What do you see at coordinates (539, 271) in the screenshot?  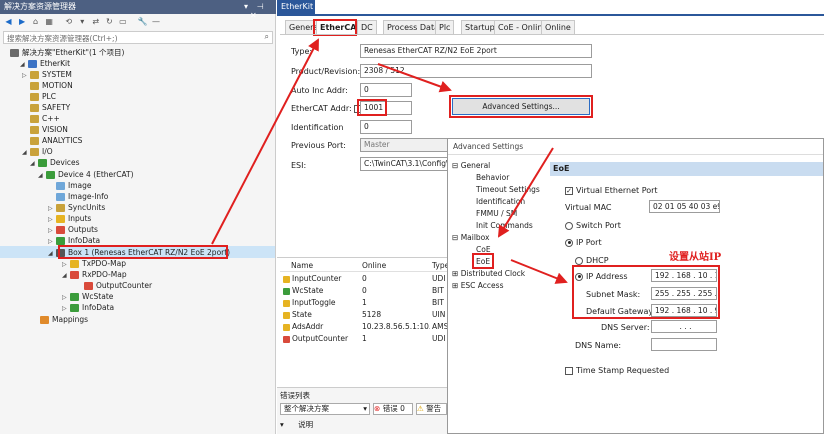 I see `arrow-eoe-to-ip` at bounding box center [539, 271].